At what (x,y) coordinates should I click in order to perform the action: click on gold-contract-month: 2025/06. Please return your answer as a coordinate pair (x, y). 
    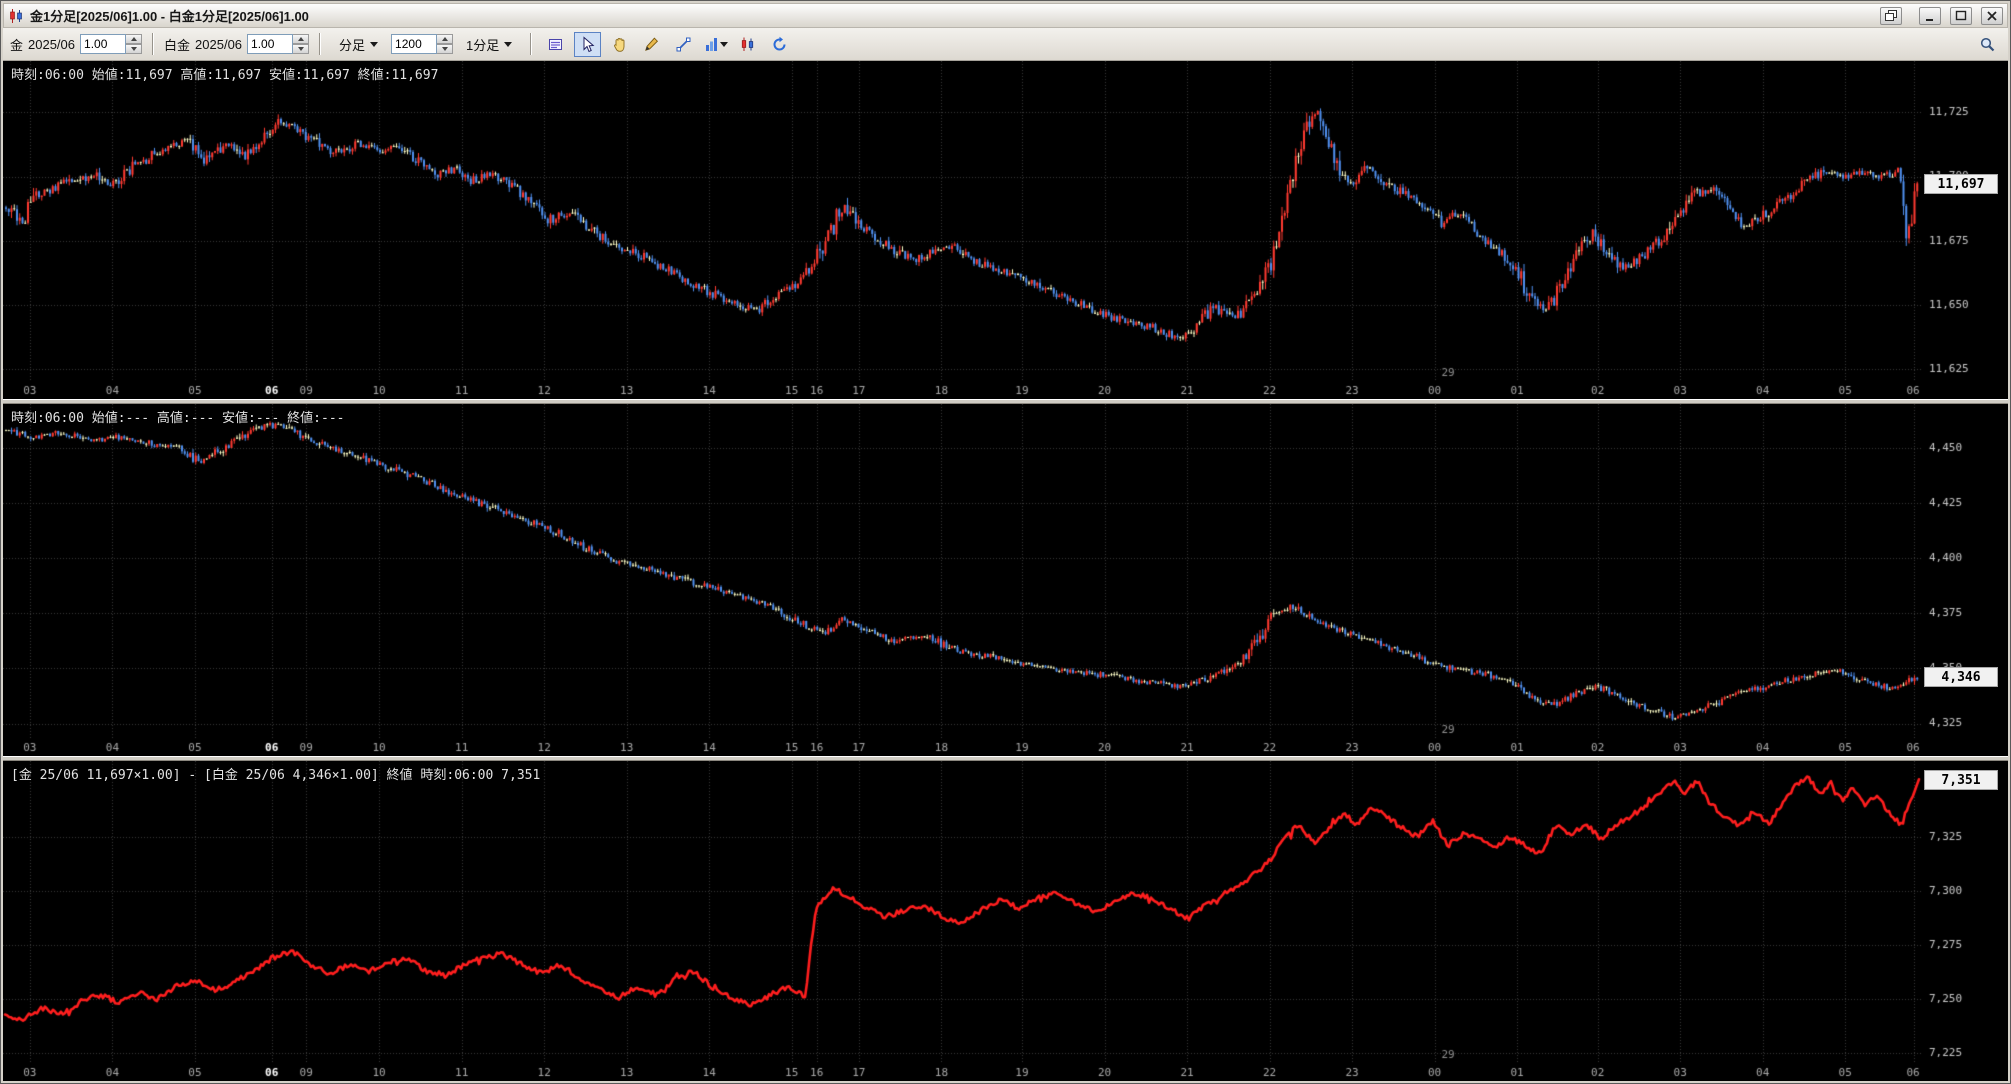
    Looking at the image, I should click on (52, 44).